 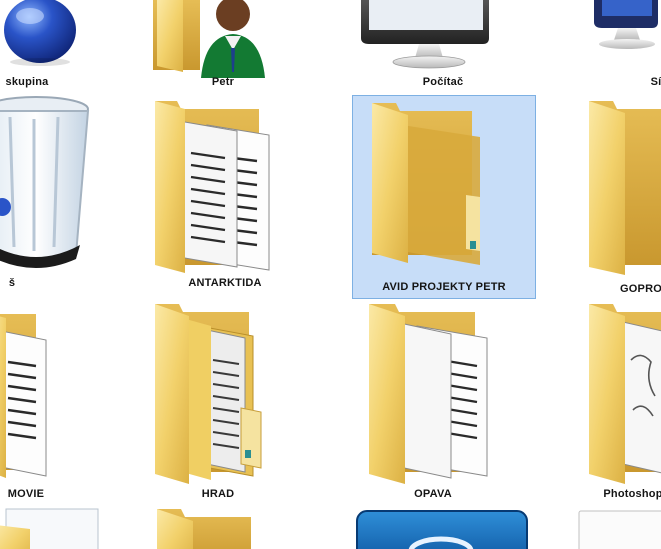 I want to click on desktop-icon-photoshop: Photoshop, so click(x=623, y=402).